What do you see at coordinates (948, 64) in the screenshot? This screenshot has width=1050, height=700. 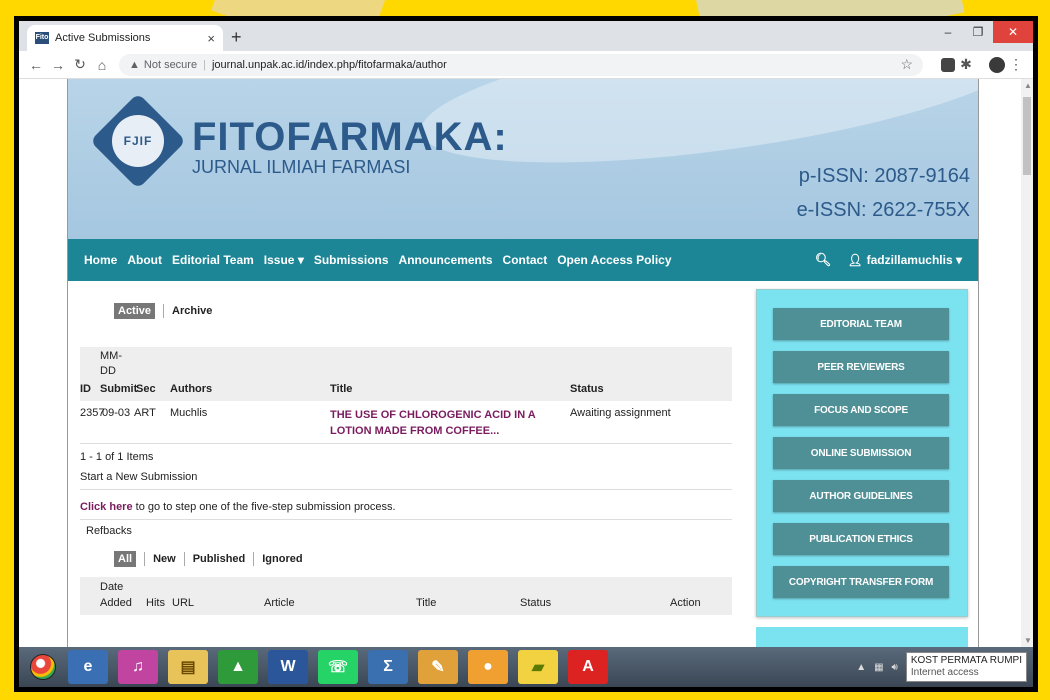 I see `extension-icon` at bounding box center [948, 64].